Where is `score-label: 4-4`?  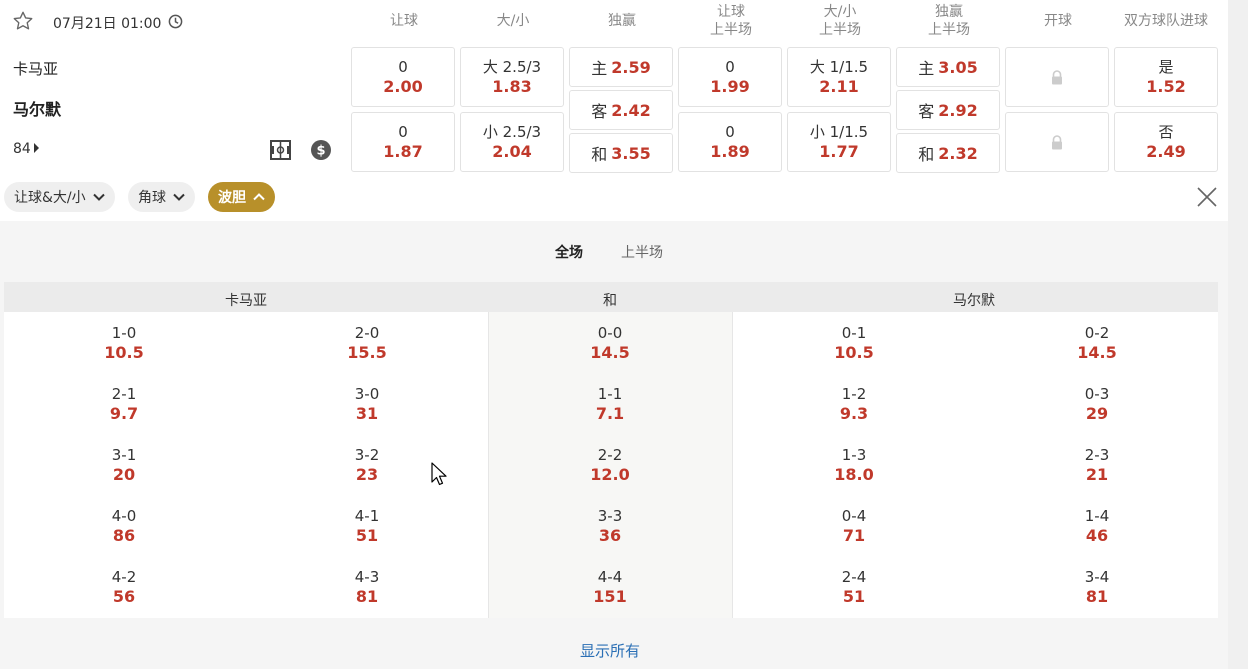 score-label: 4-4 is located at coordinates (610, 577).